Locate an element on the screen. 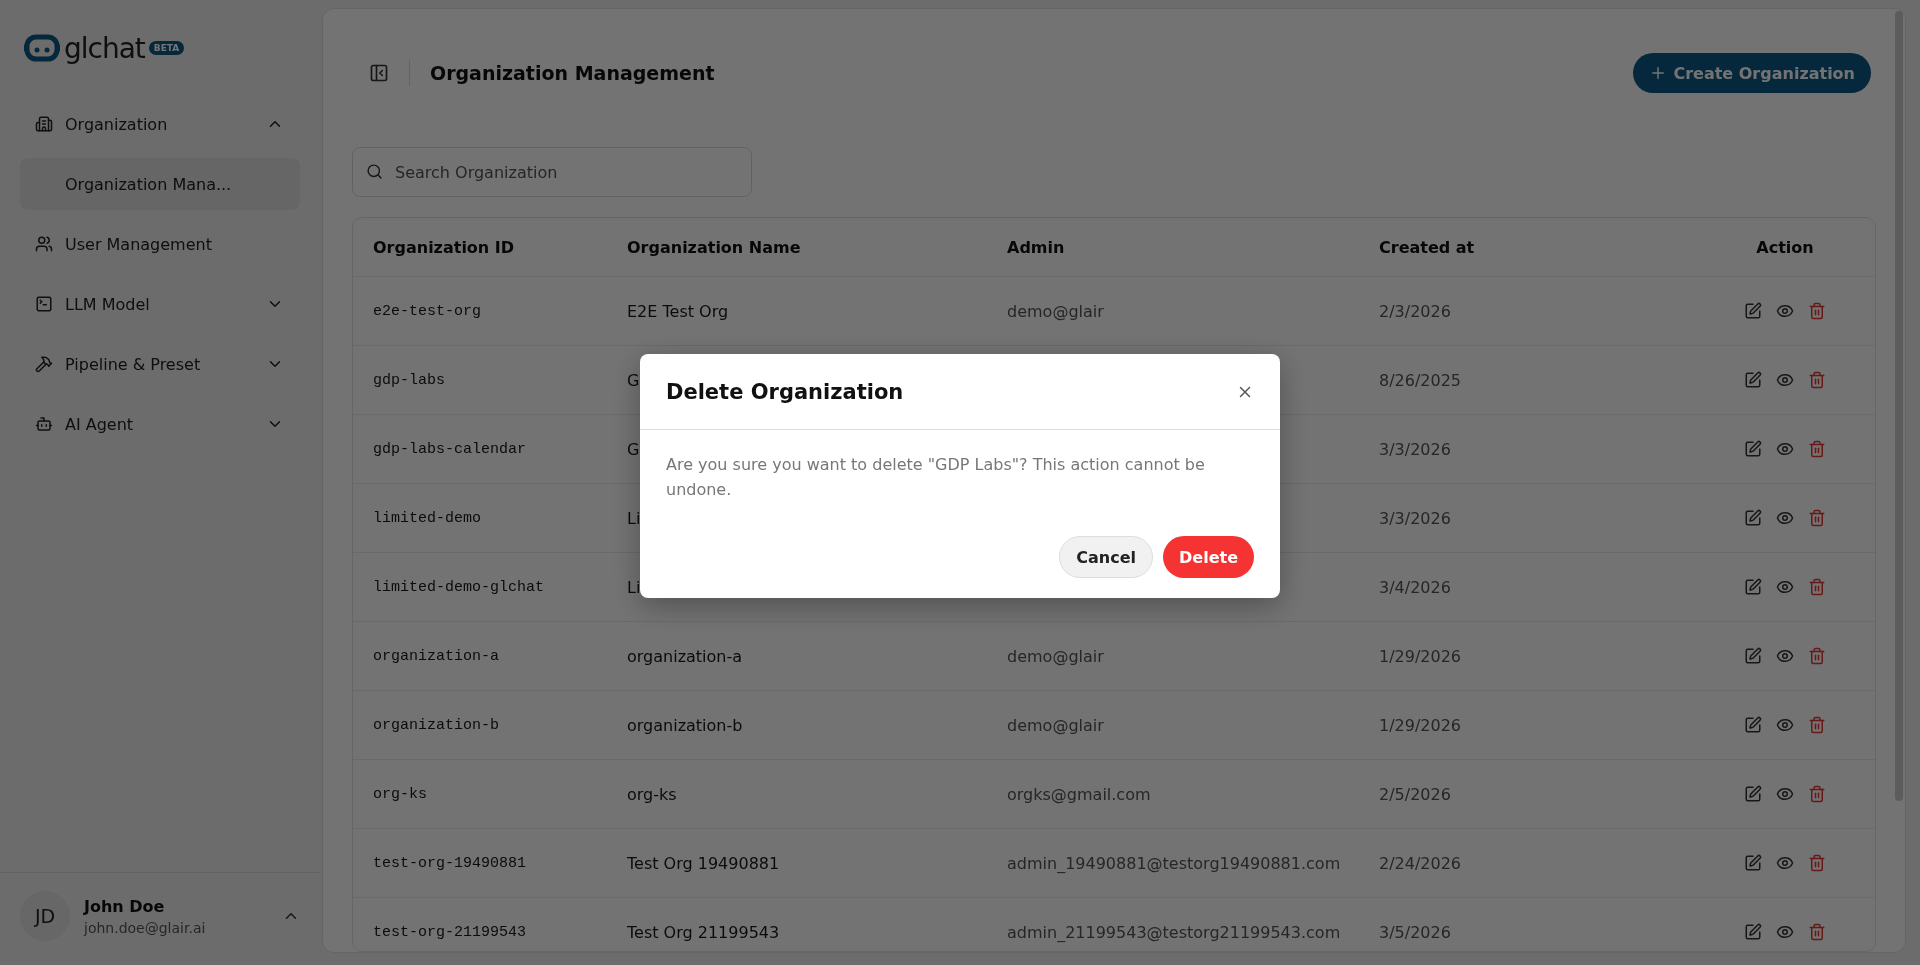 The height and width of the screenshot is (965, 1920). user-name: John Doe is located at coordinates (125, 906).